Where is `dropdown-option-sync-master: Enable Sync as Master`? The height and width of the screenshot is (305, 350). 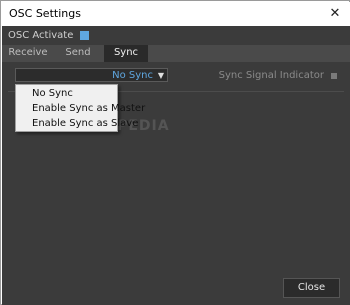
dropdown-option-sync-master: Enable Sync as Master is located at coordinates (80, 108).